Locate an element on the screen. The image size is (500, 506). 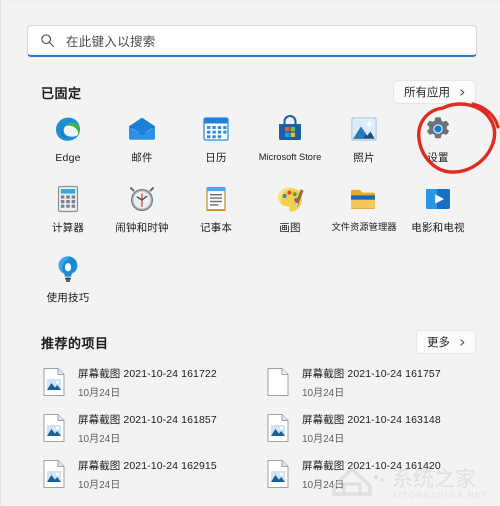
app-label: 画图 is located at coordinates (290, 228).